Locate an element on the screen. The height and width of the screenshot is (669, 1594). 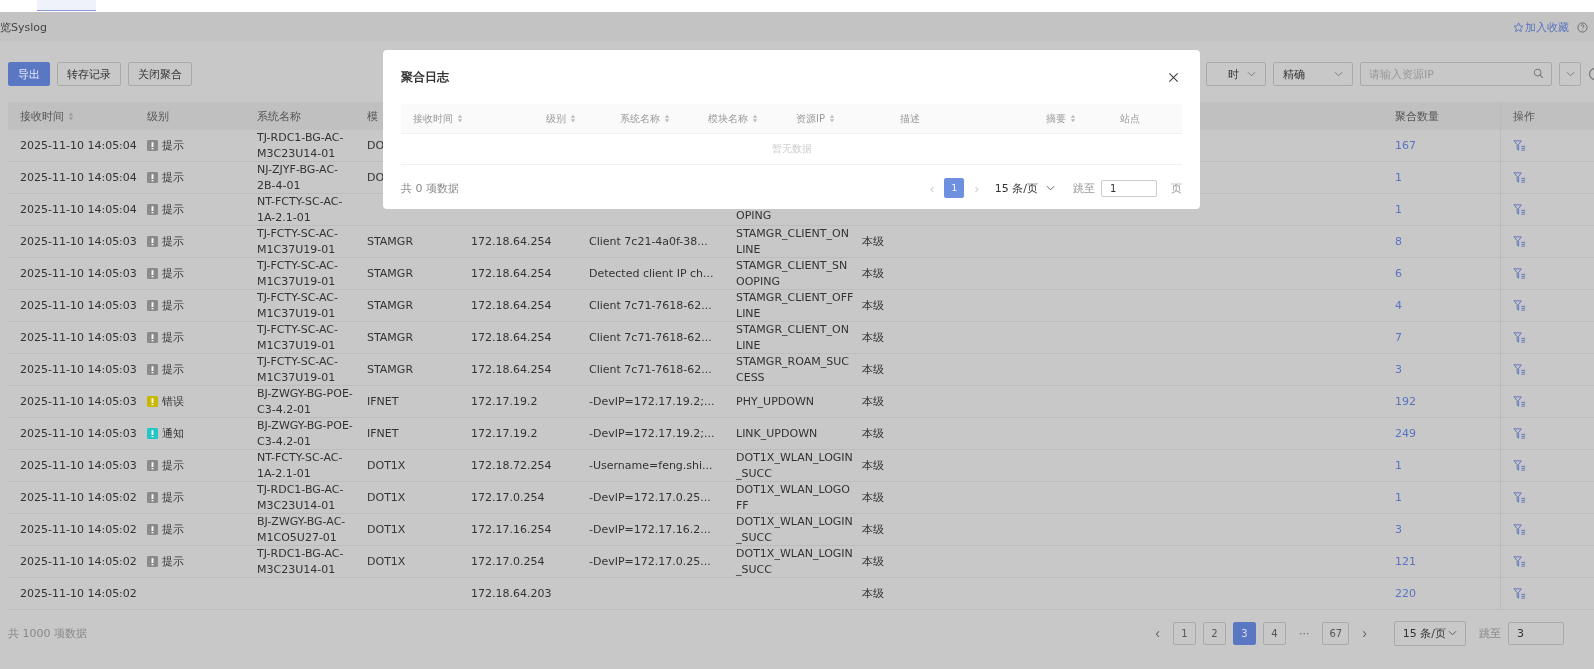
count-link: 8 is located at coordinates (1398, 241).